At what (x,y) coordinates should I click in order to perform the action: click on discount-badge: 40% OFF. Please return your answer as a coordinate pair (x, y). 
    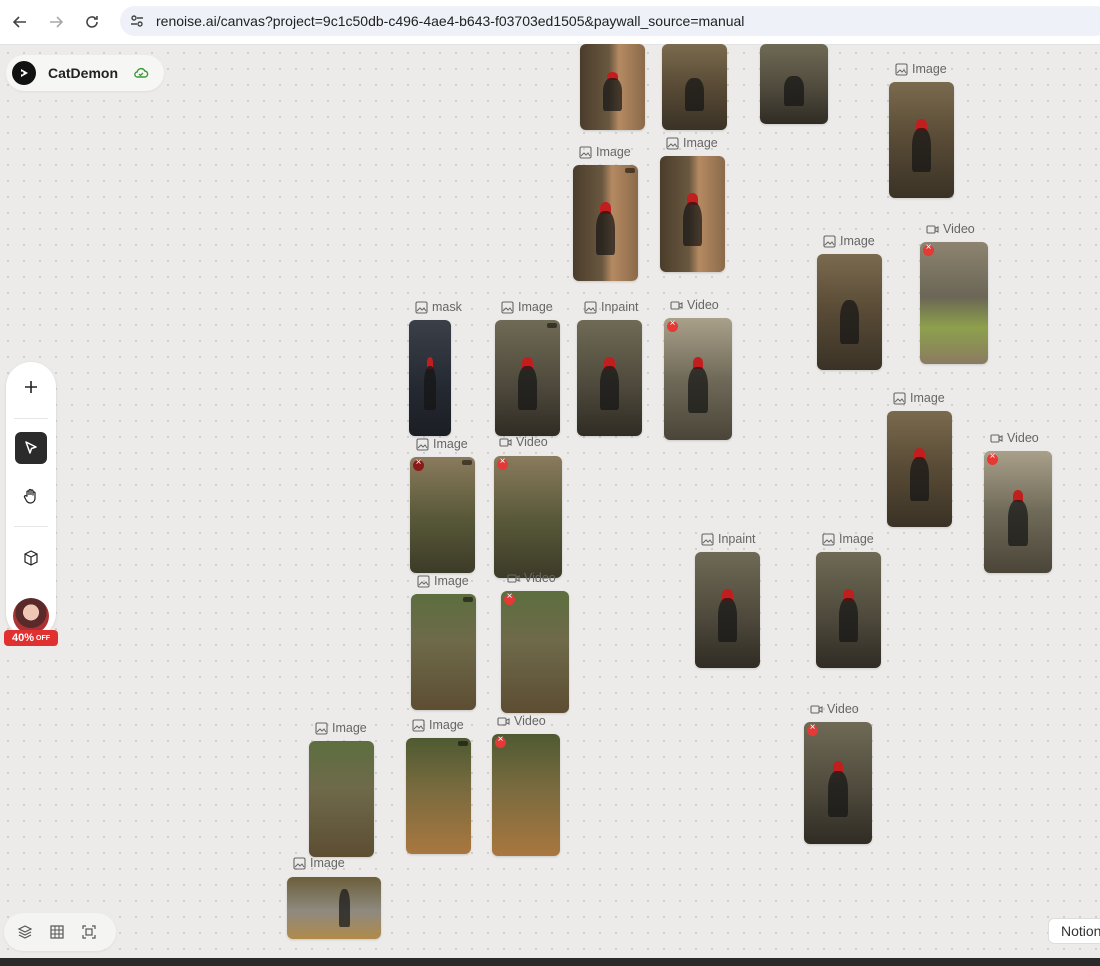
    Looking at the image, I should click on (31, 638).